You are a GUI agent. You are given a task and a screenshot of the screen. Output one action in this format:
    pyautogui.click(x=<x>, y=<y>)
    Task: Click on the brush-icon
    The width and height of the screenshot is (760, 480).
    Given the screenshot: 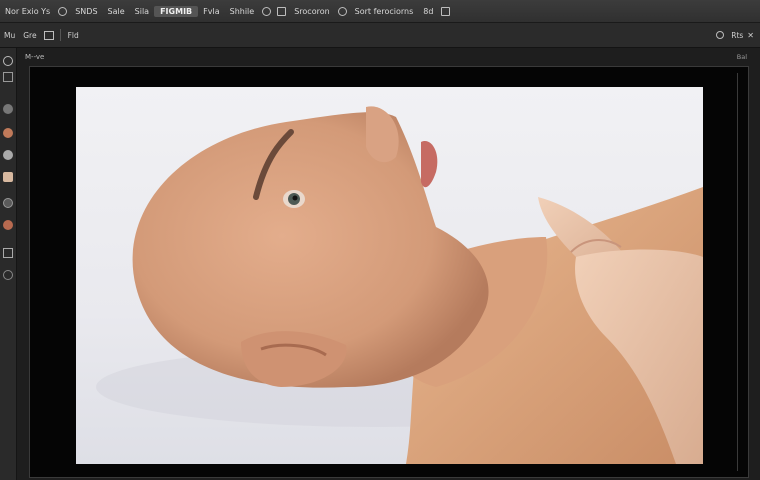 What is the action you would take?
    pyautogui.click(x=8, y=109)
    